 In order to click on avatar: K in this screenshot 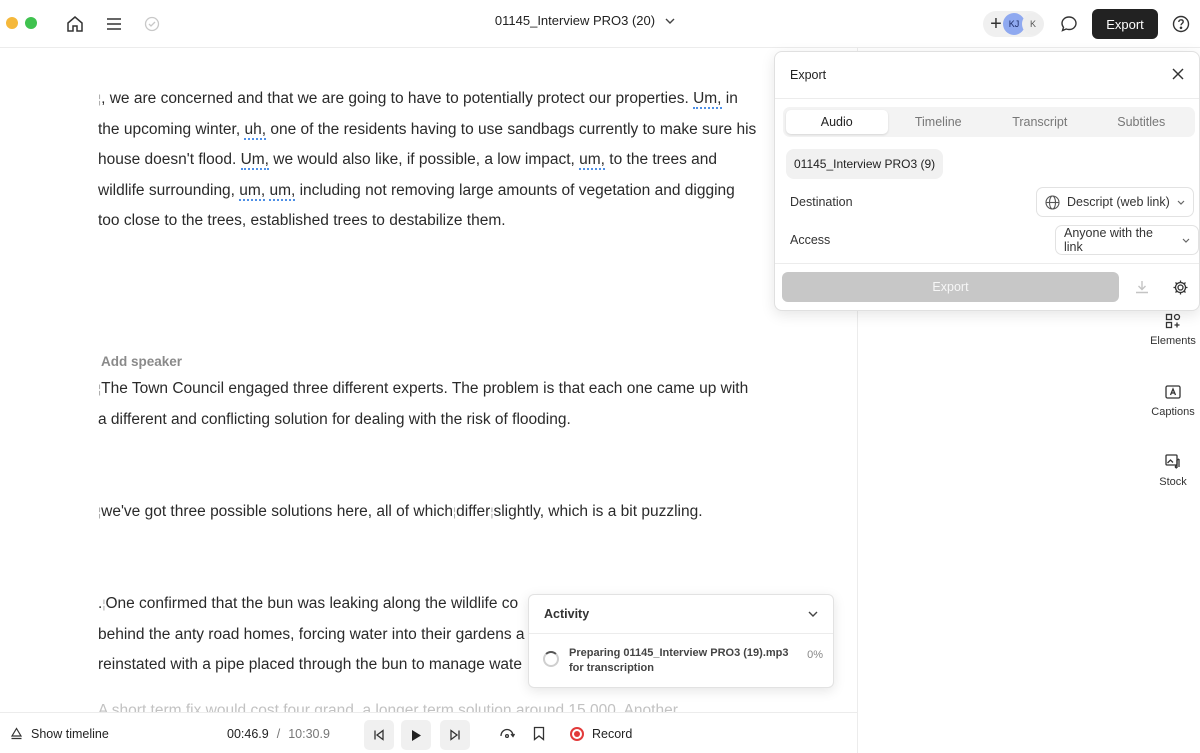, I will do `click(1033, 24)`.